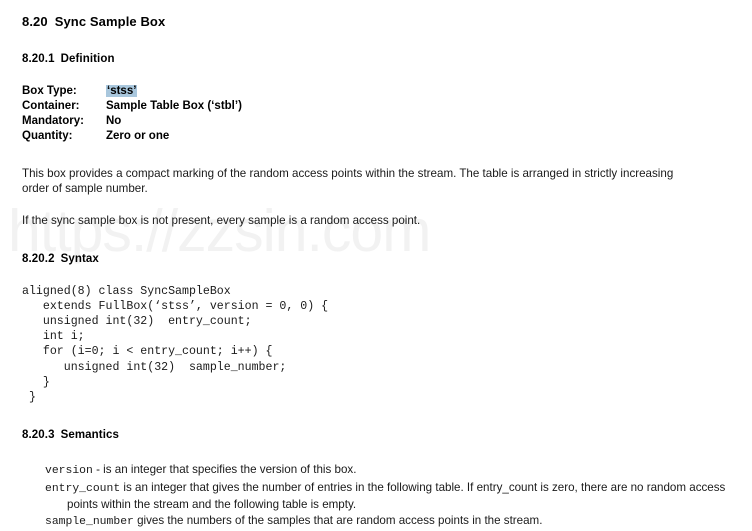 This screenshot has width=752, height=531. I want to click on table-row: Container: Sample Table Box (‘stbl’), so click(132, 106).